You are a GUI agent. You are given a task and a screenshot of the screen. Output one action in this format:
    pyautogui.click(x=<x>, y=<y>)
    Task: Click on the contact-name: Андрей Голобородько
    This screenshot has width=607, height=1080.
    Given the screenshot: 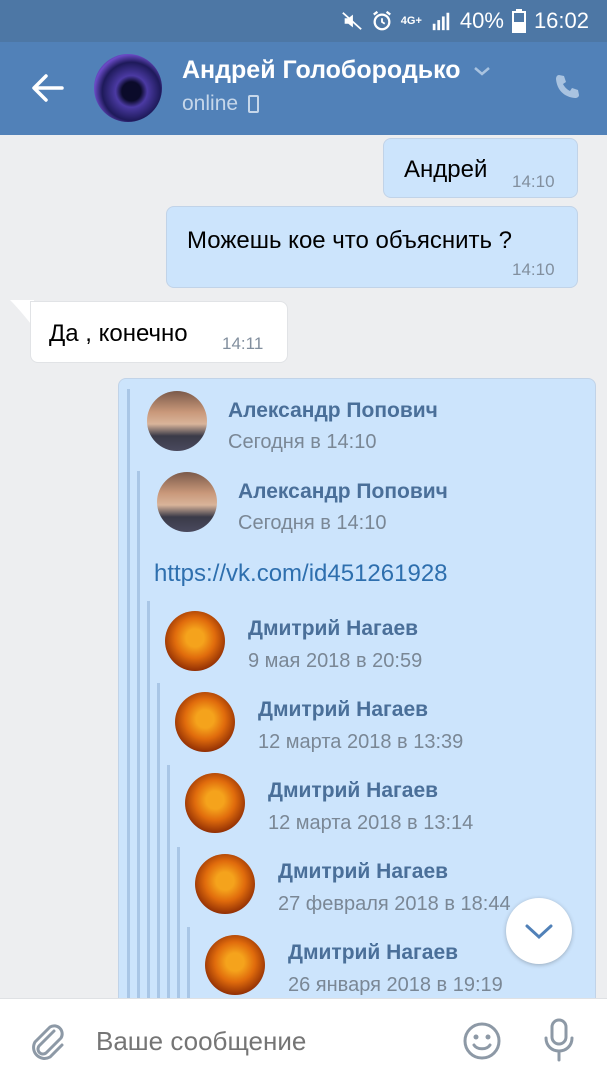 What is the action you would take?
    pyautogui.click(x=321, y=70)
    